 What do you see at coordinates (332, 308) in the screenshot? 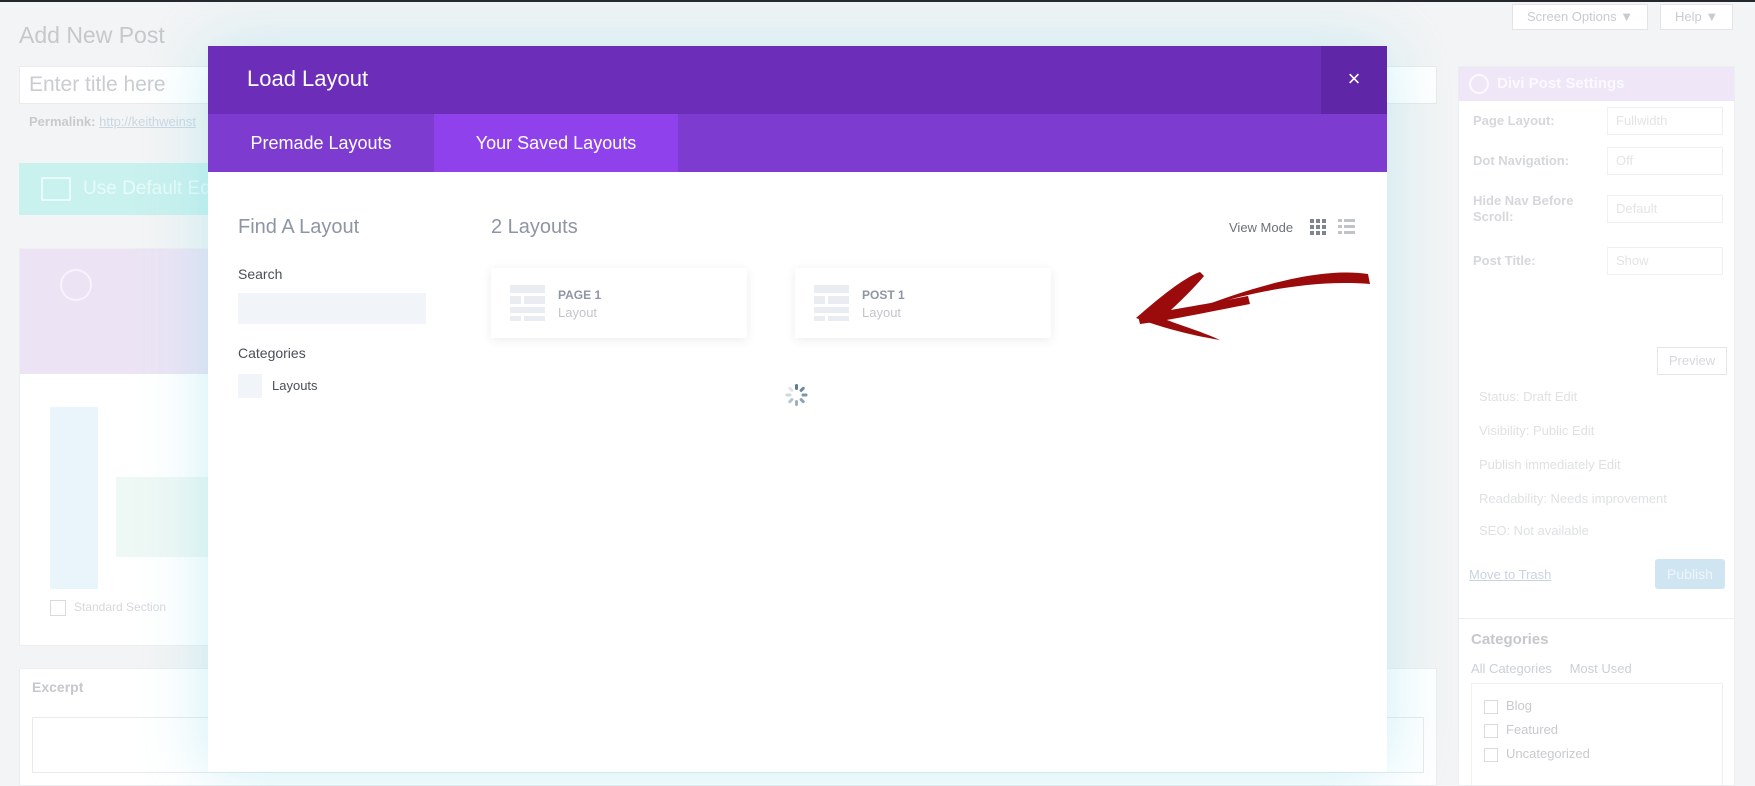
I see `layout-search-input` at bounding box center [332, 308].